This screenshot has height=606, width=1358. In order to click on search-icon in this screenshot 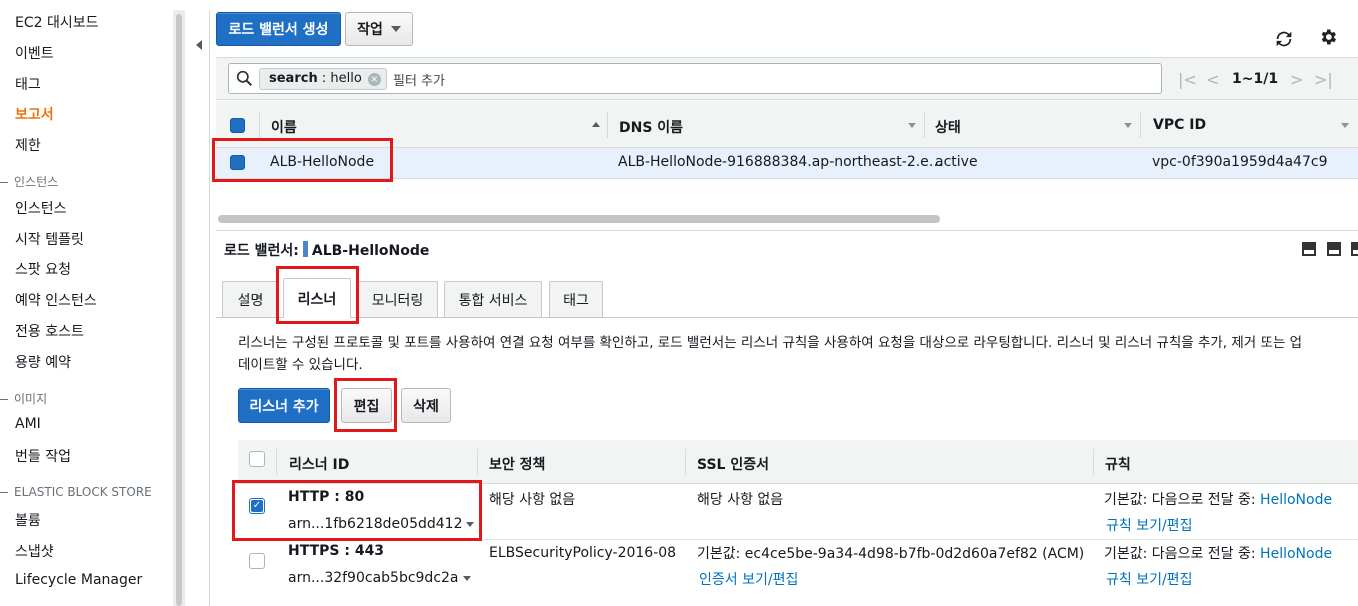, I will do `click(244, 78)`.